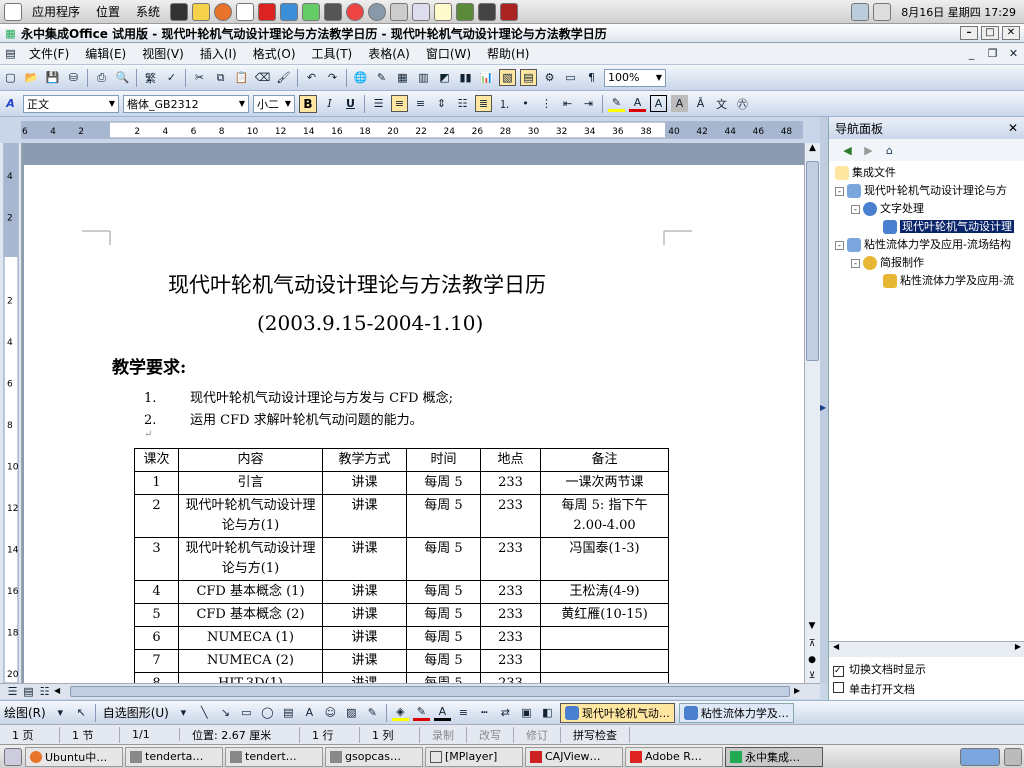  Describe the element at coordinates (10, 77) in the screenshot. I see `new-icon: ▢` at that location.